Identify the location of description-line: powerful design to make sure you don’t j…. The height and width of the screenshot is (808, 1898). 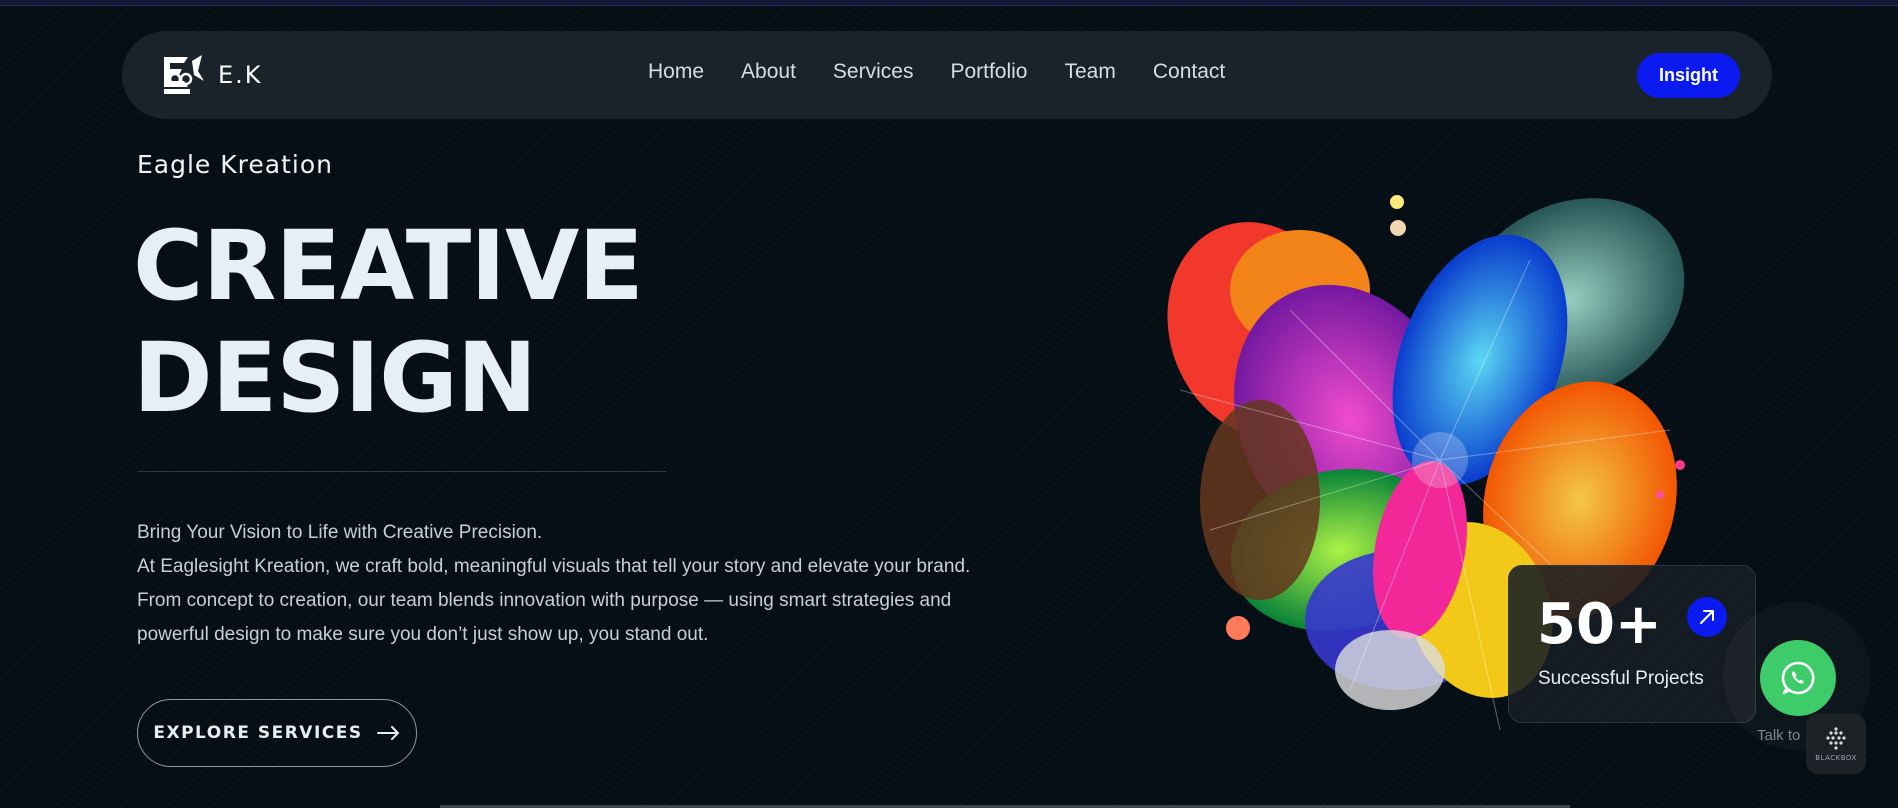
(423, 634).